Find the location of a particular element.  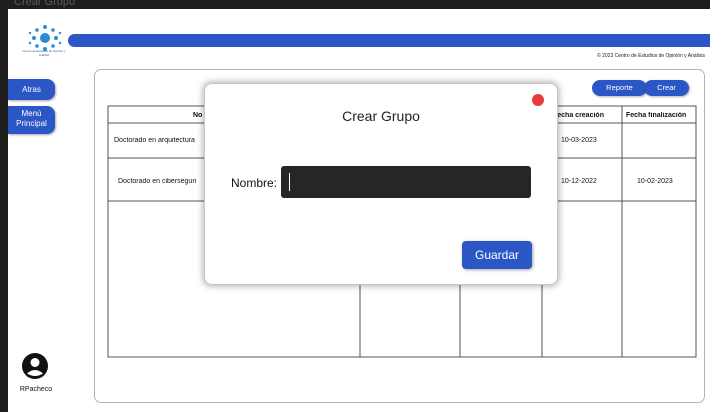

name-input is located at coordinates (406, 182).